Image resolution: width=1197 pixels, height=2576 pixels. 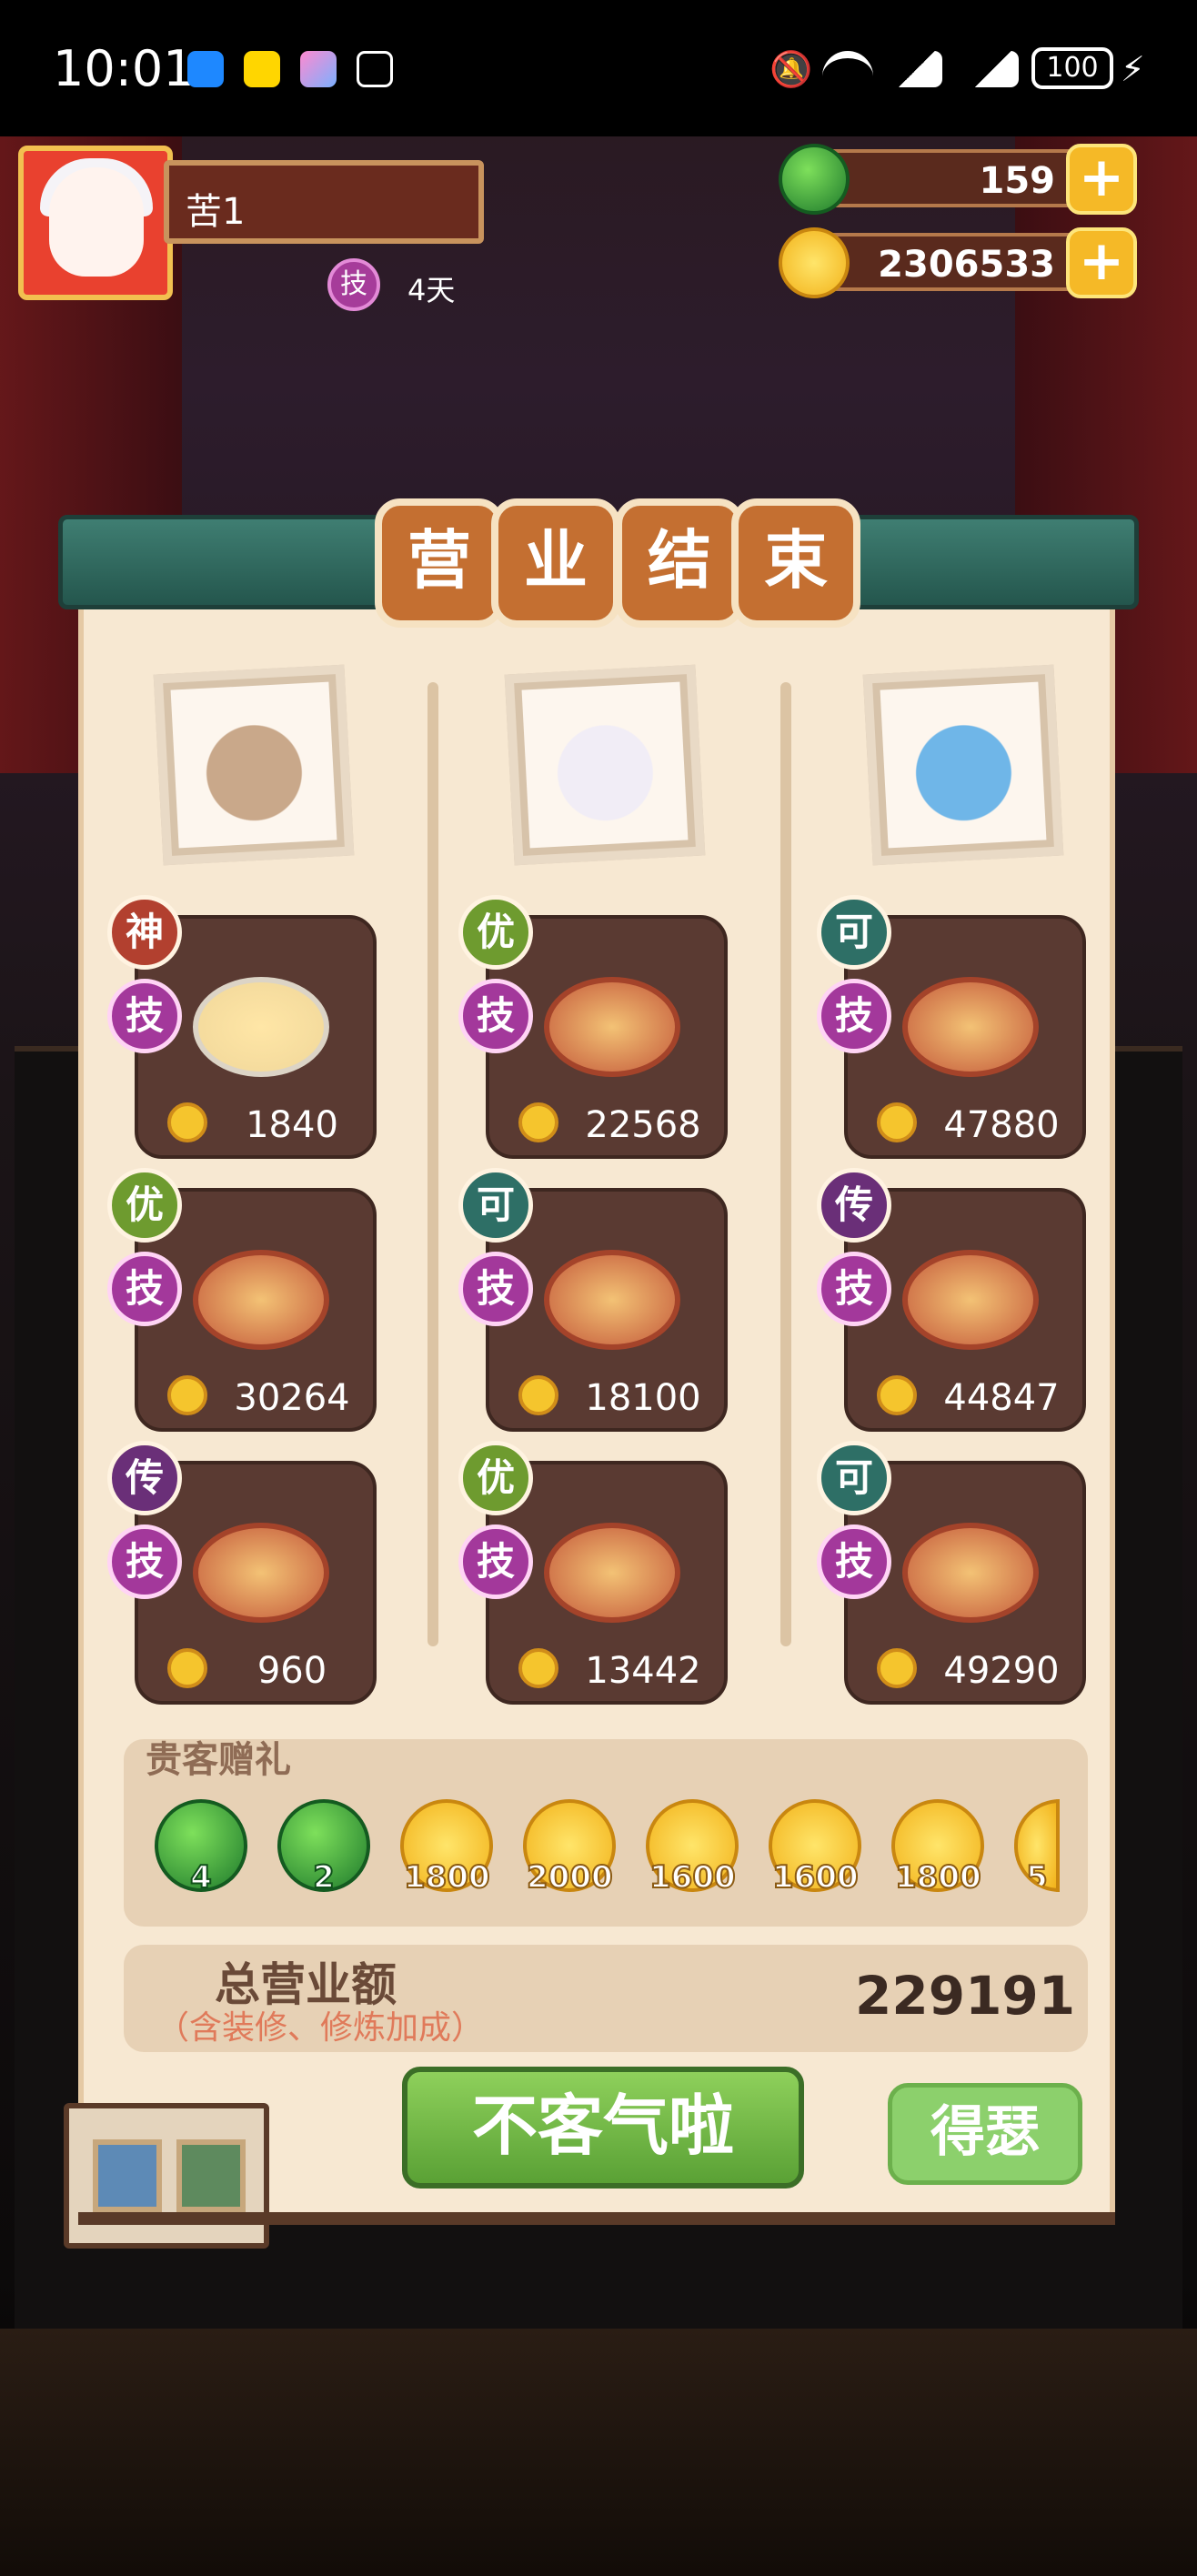 I want to click on add-coin-button: +, so click(x=1101, y=262).